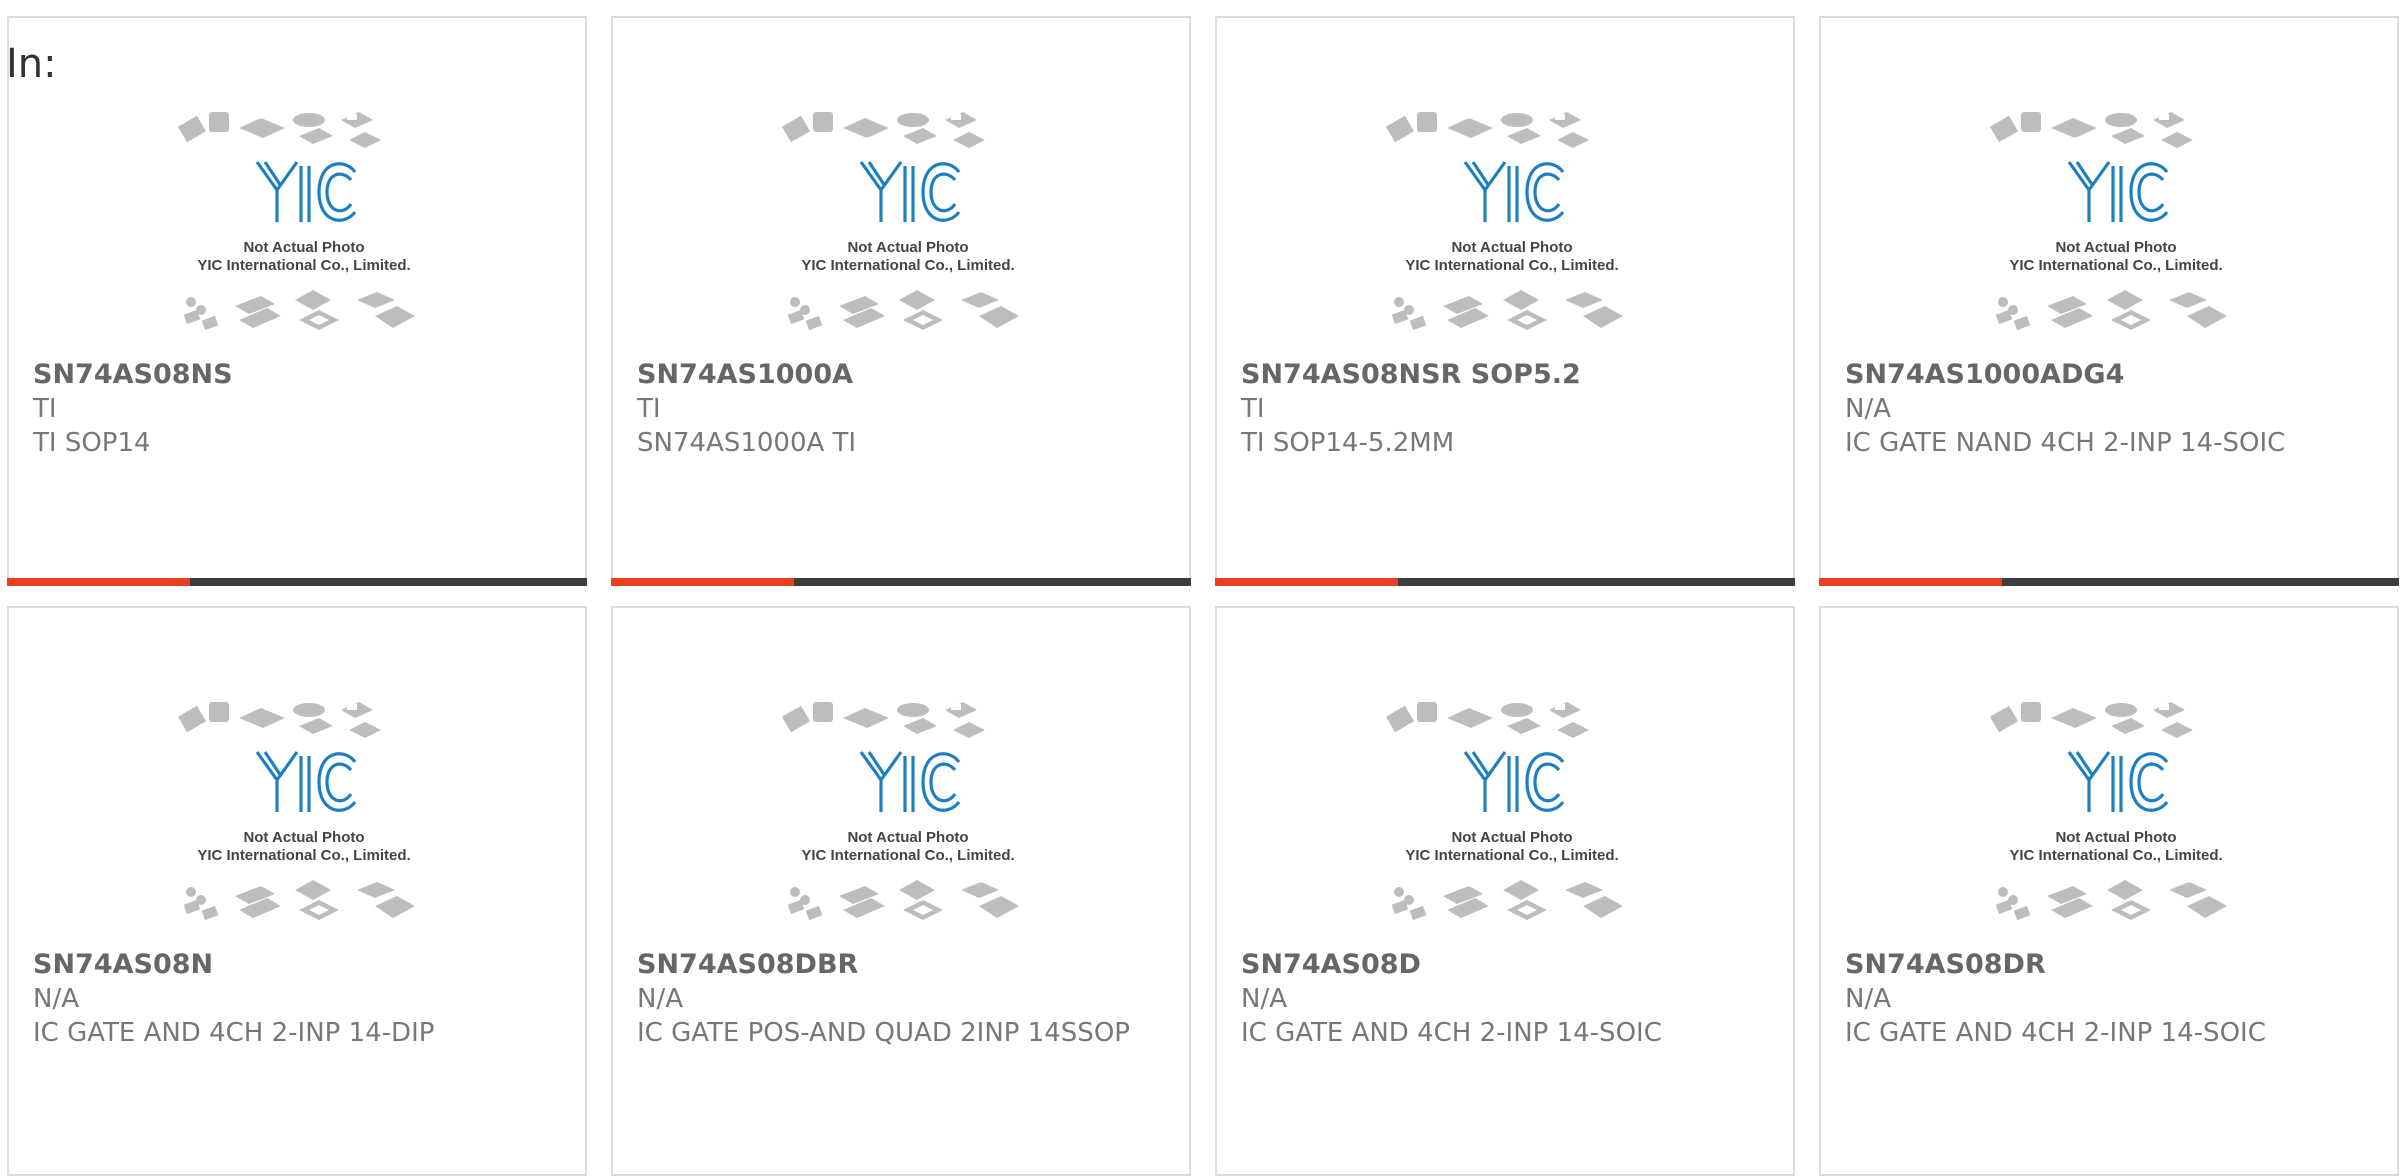 This screenshot has width=2400, height=1176. What do you see at coordinates (747, 443) in the screenshot?
I see `description: SN74AS1000A TI` at bounding box center [747, 443].